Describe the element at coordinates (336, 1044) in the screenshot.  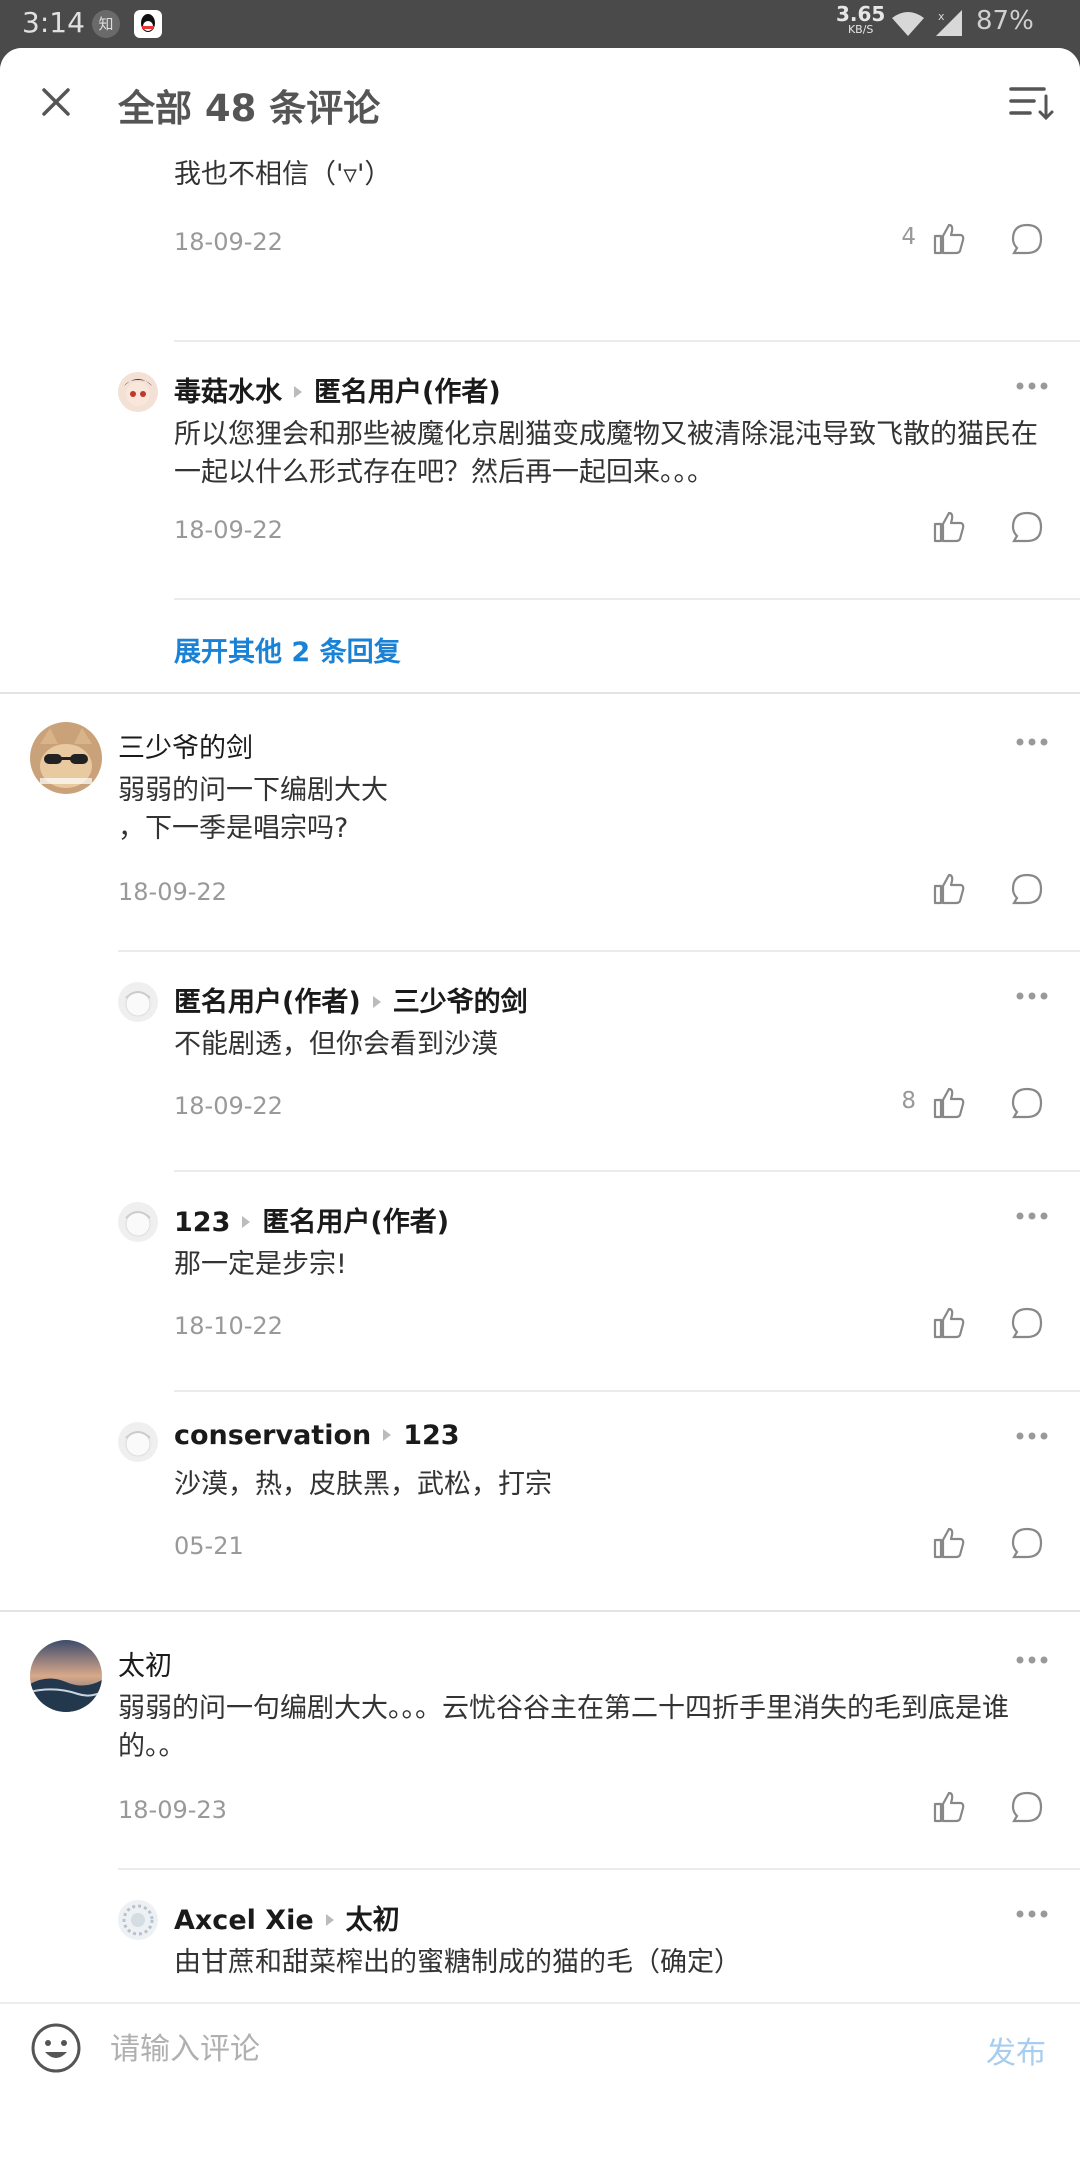
I see `comment-text: 不能剧透，但你会看到沙漠` at that location.